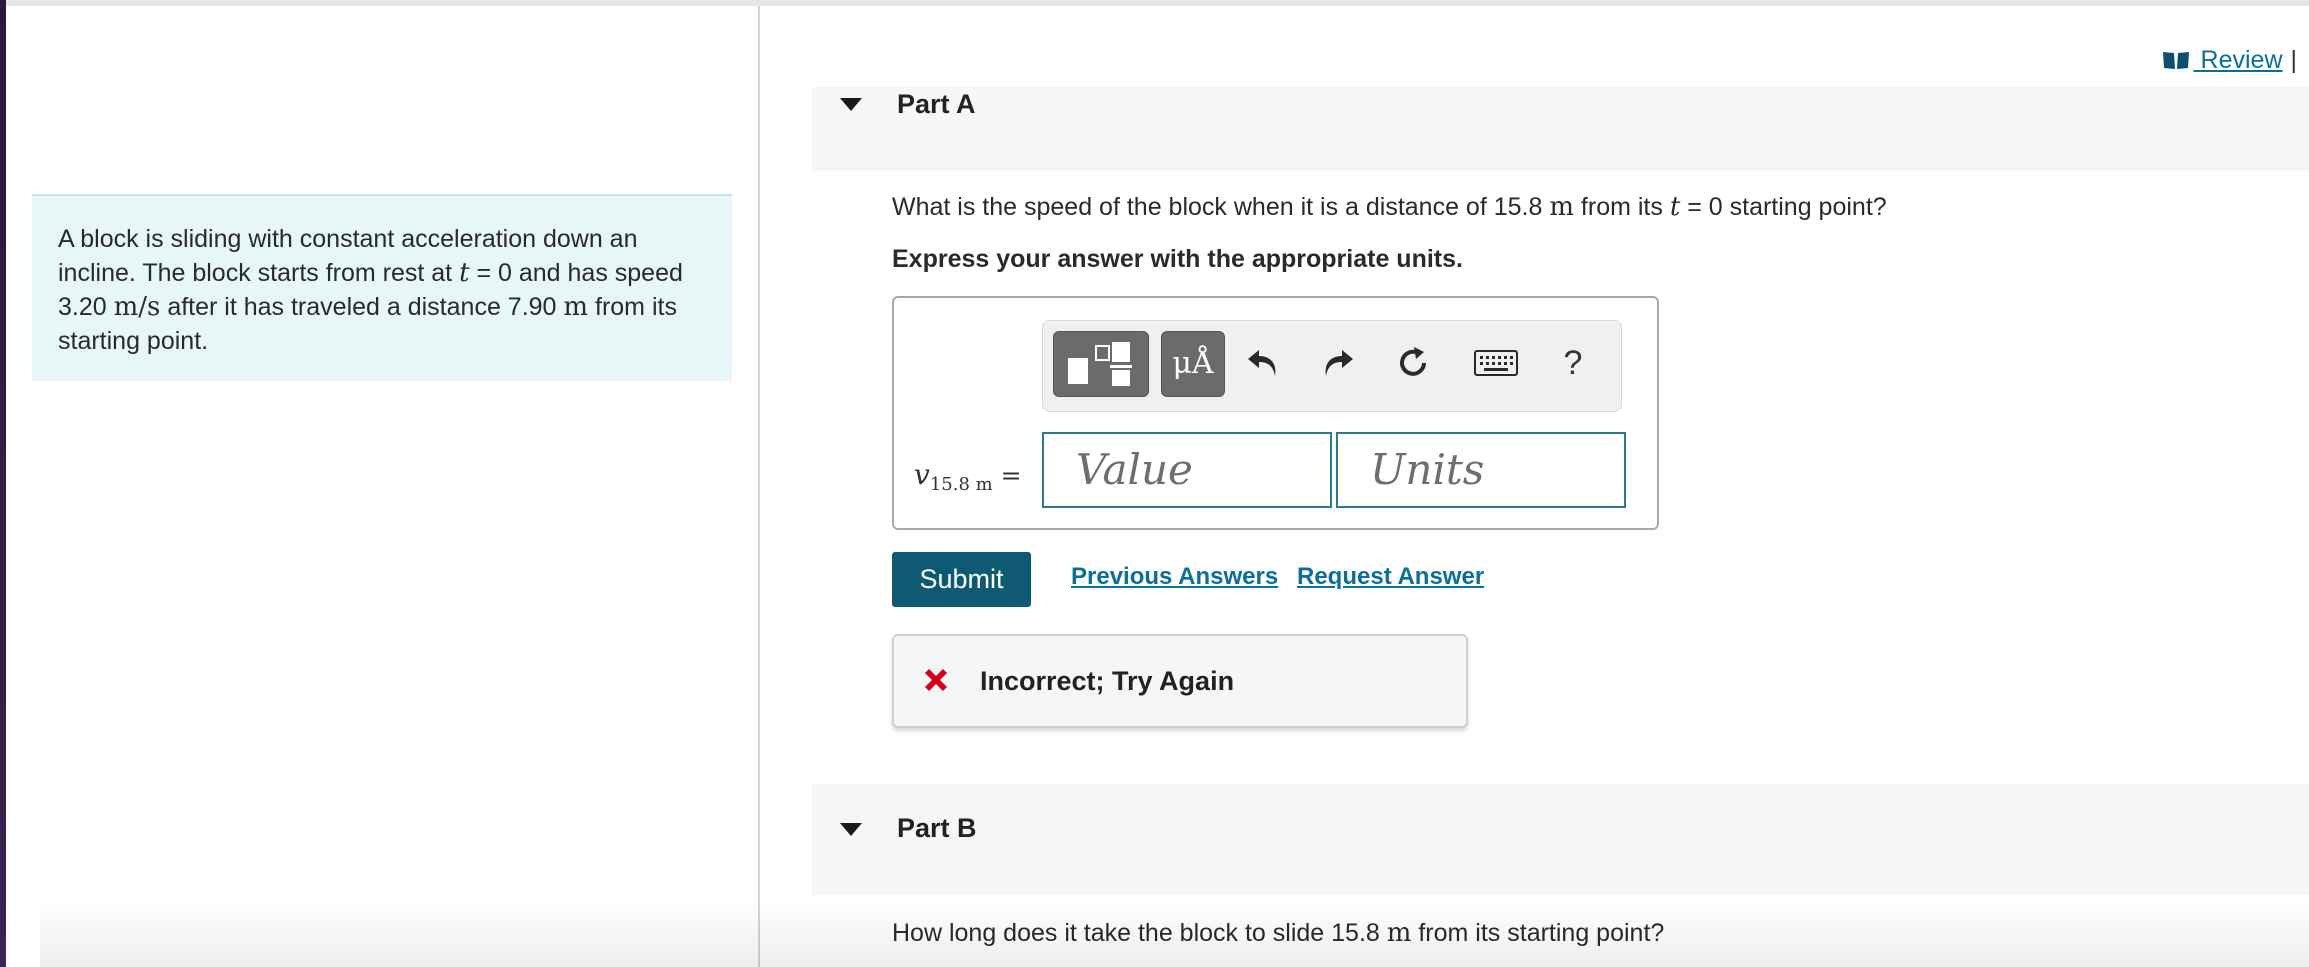 Image resolution: width=2309 pixels, height=967 pixels. I want to click on variable-symbol: v, so click(922, 474).